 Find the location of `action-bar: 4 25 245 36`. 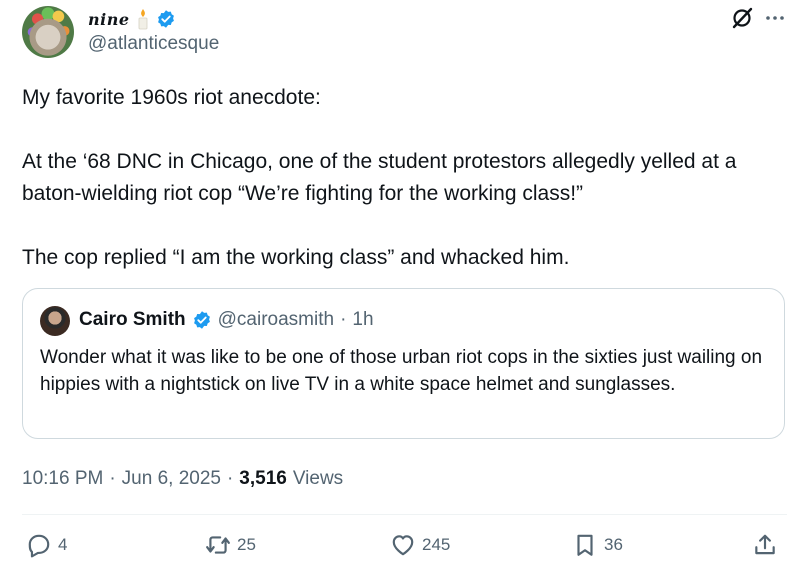

action-bar: 4 25 245 36 is located at coordinates (404, 547).